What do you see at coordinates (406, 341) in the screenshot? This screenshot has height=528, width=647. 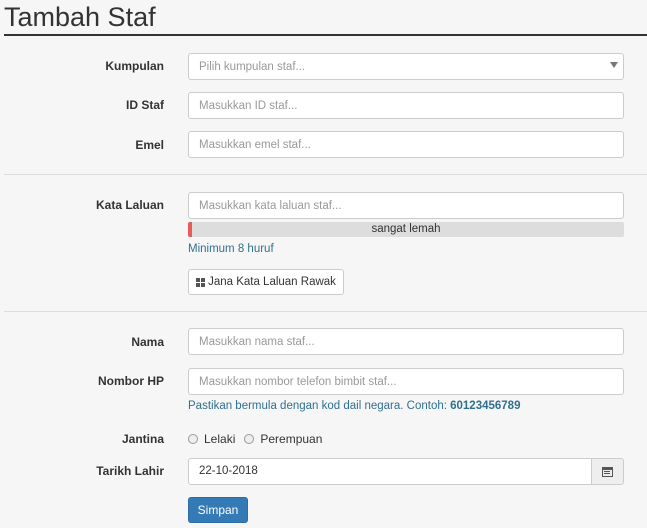 I see `name-input` at bounding box center [406, 341].